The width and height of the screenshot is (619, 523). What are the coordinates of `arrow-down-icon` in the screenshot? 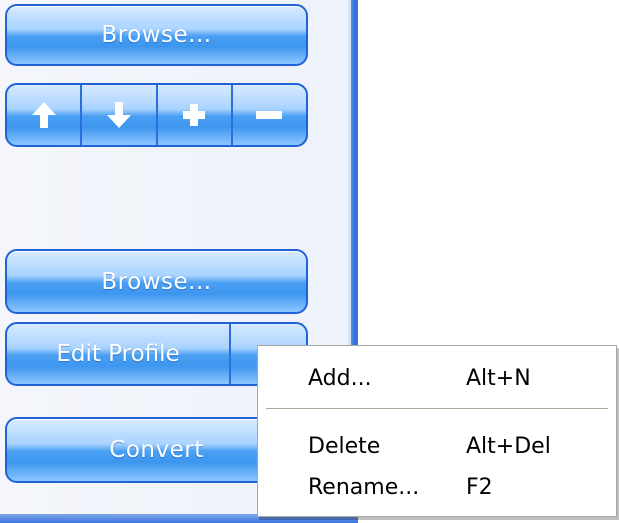 It's located at (118, 115).